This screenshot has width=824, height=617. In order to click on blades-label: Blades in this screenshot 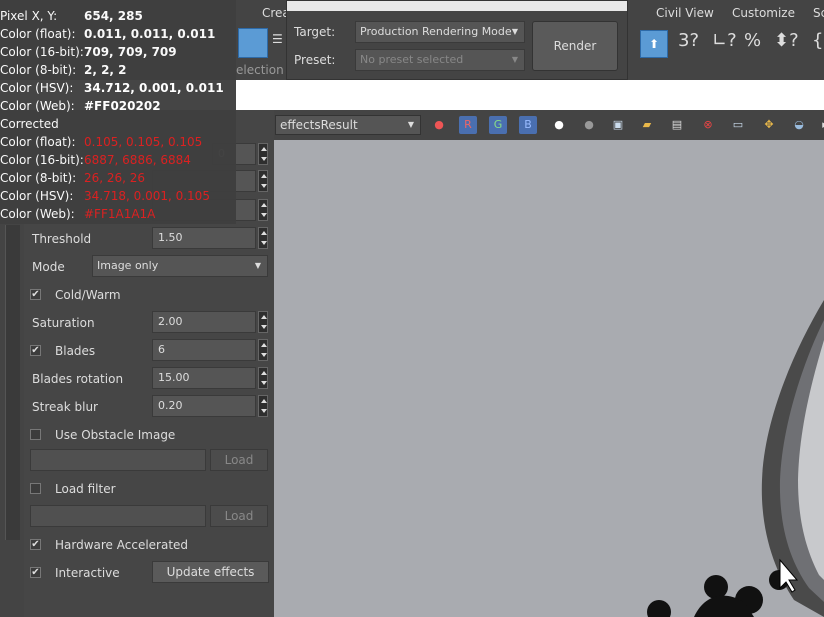, I will do `click(75, 351)`.